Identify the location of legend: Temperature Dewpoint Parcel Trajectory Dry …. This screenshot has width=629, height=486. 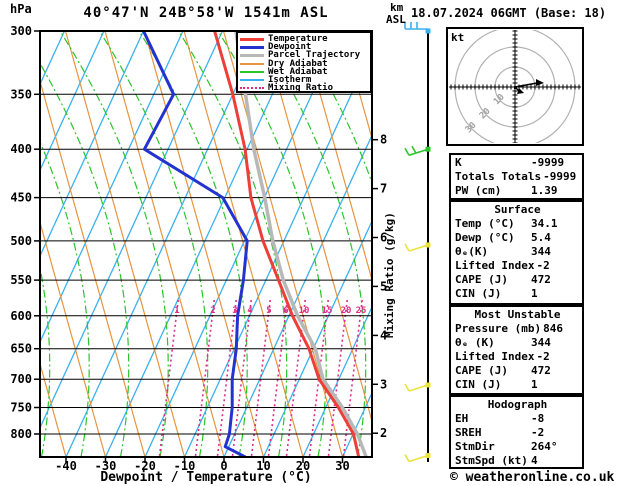
(304, 62).